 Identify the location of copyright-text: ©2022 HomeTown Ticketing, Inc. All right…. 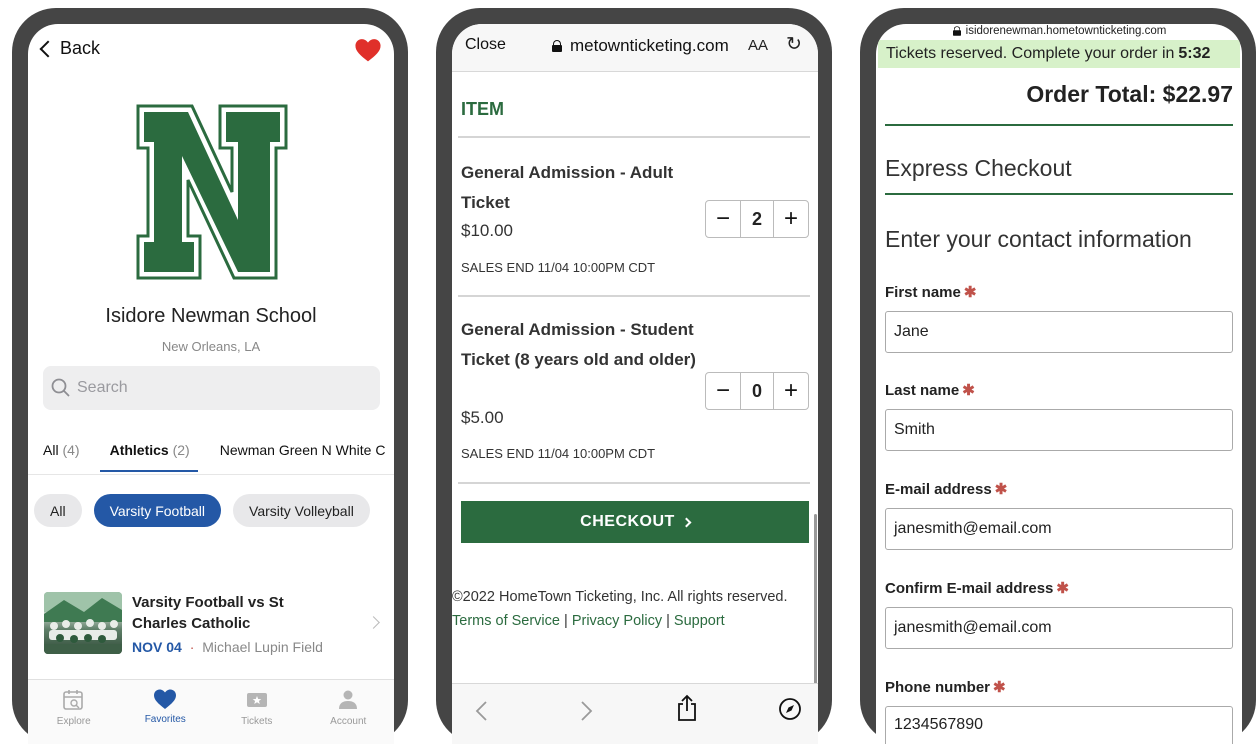
(620, 597).